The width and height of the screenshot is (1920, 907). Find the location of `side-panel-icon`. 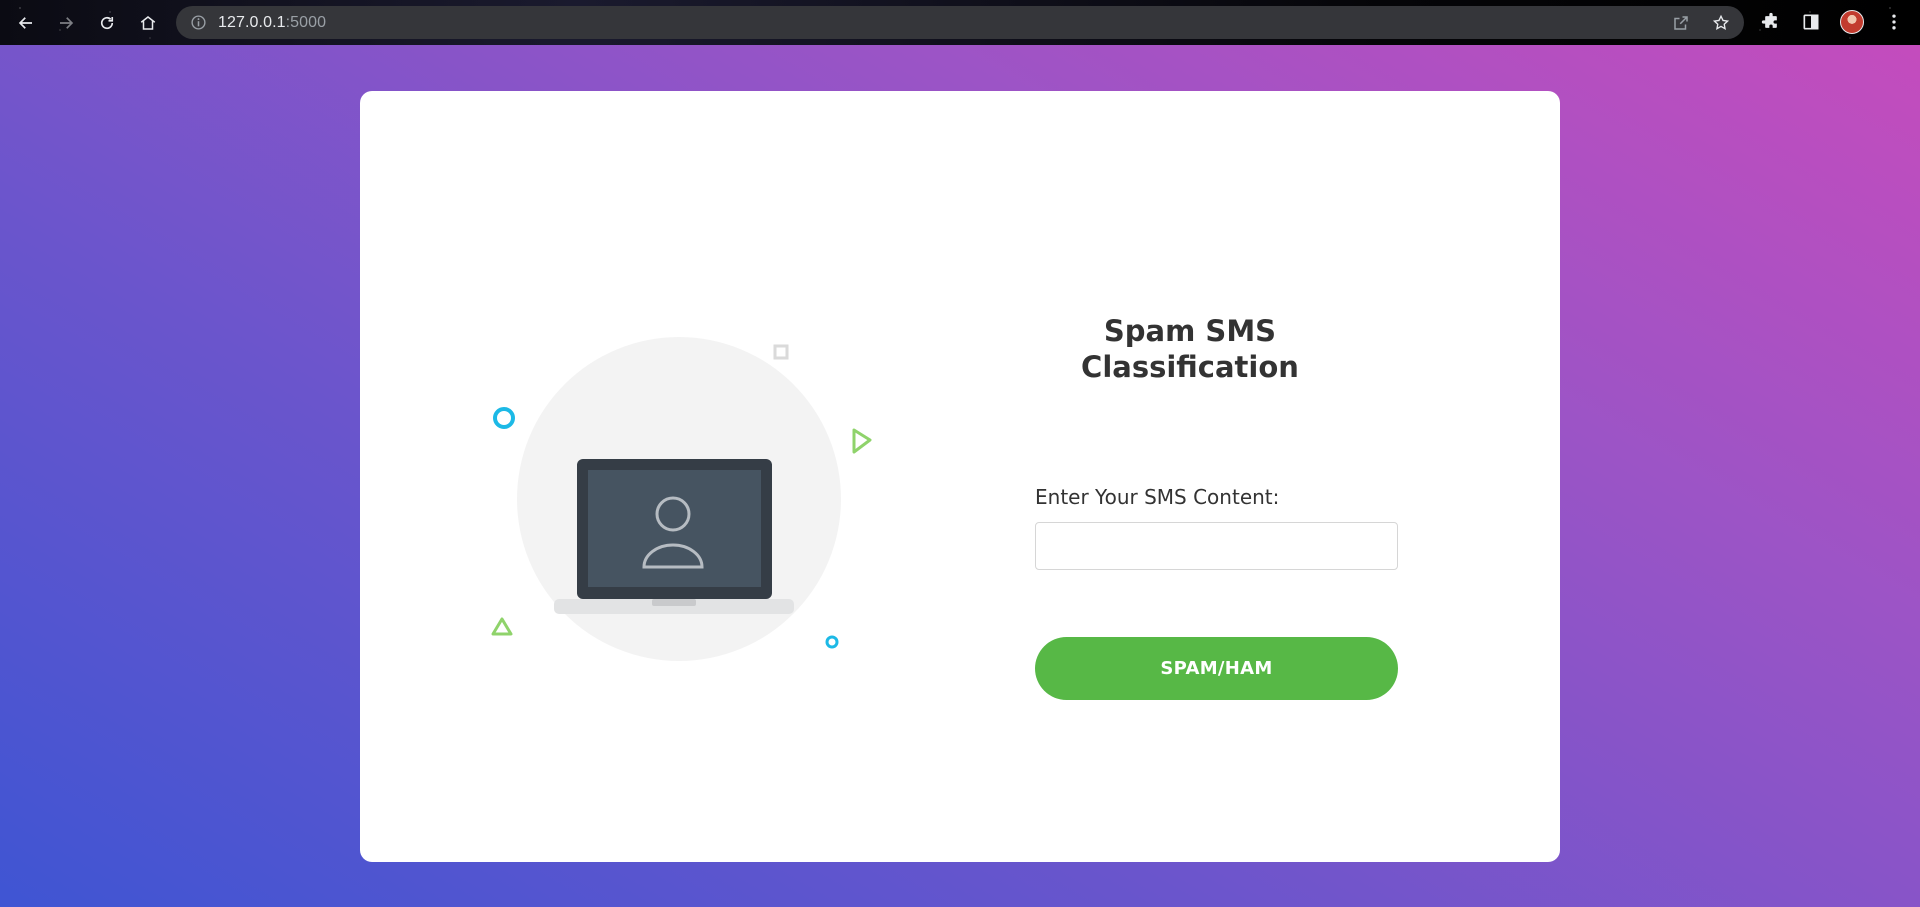

side-panel-icon is located at coordinates (1811, 22).